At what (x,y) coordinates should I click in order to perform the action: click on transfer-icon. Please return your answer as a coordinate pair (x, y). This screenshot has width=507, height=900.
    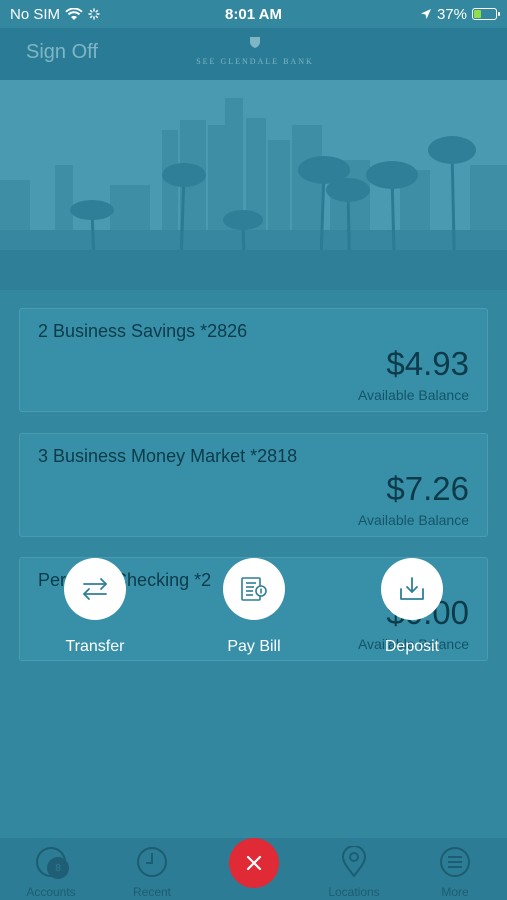
    Looking at the image, I should click on (95, 589).